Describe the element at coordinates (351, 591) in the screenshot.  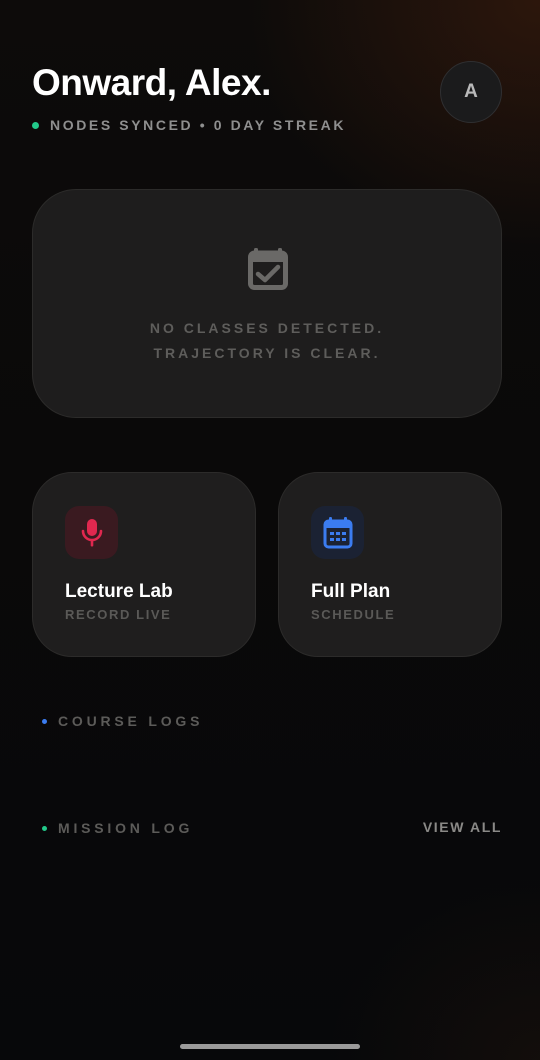
I see `full-plan-title: Full Plan` at that location.